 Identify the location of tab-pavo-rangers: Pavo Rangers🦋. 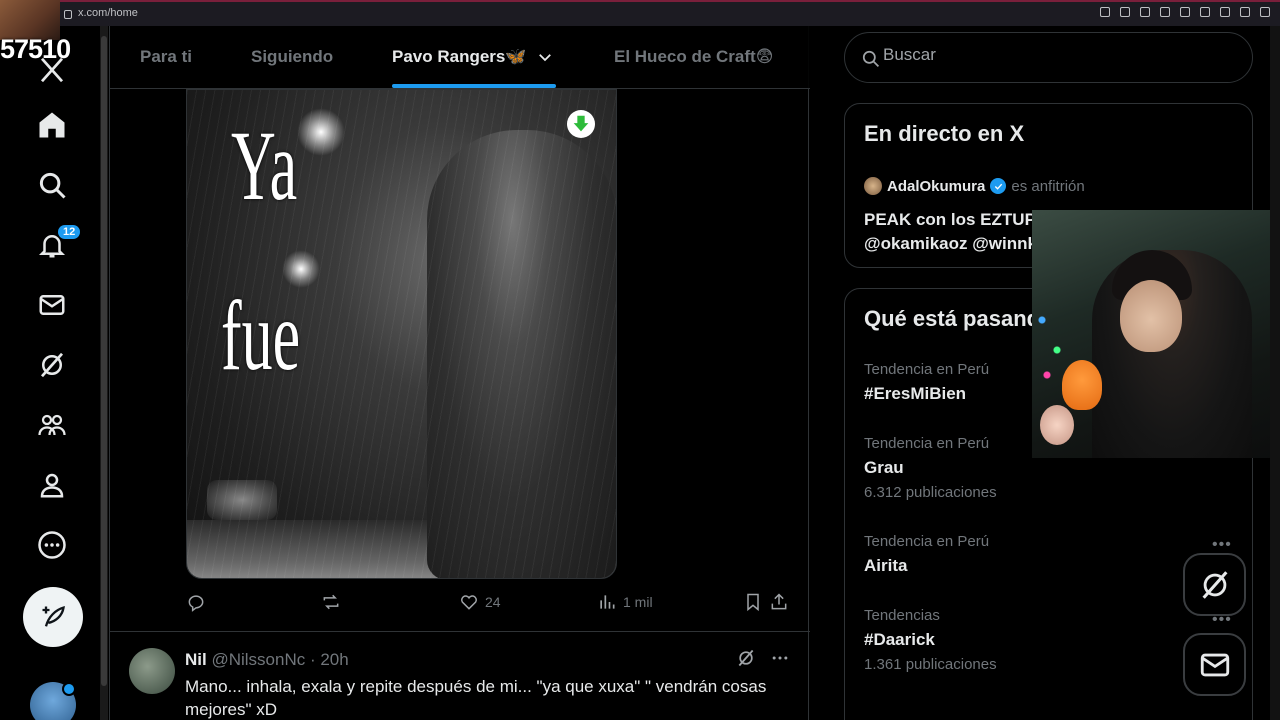
(459, 57).